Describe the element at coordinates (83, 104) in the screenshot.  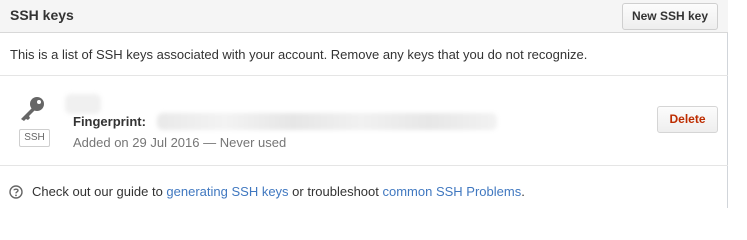
I see `redacted-title` at that location.